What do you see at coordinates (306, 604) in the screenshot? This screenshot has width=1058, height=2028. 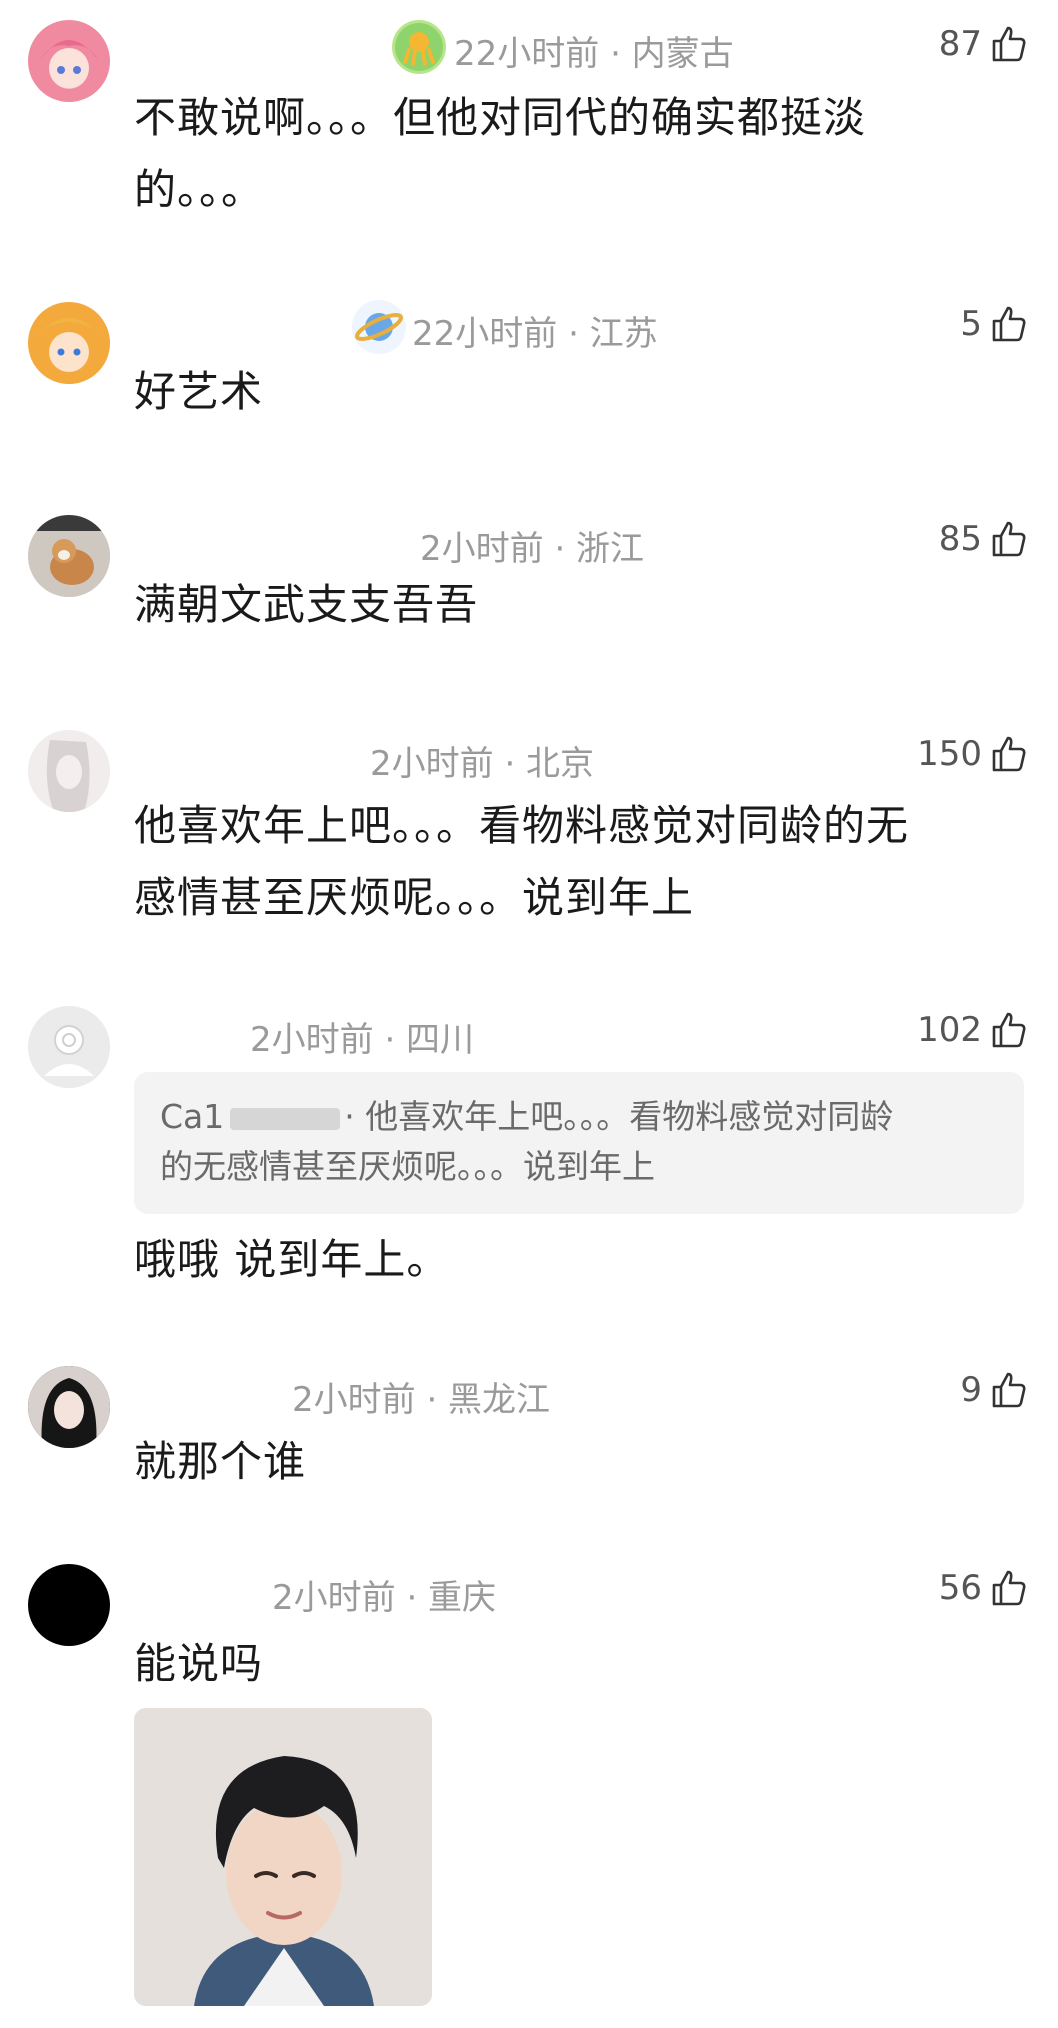 I see `comment-line: 满朝文武支支吾吾` at bounding box center [306, 604].